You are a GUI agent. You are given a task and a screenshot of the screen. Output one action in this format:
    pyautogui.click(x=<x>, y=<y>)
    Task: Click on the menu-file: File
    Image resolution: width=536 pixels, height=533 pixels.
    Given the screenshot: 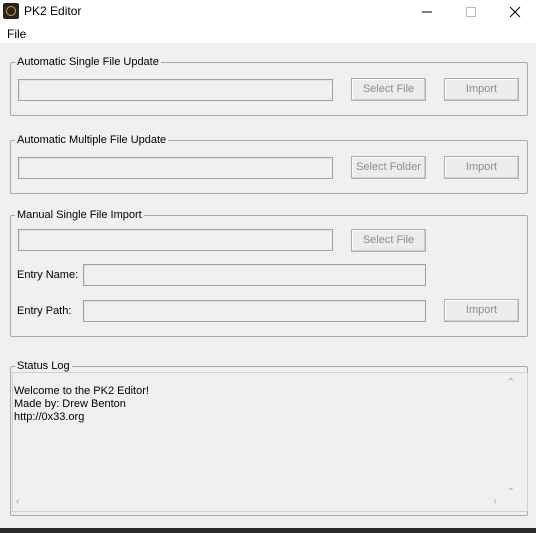 What is the action you would take?
    pyautogui.click(x=16, y=34)
    